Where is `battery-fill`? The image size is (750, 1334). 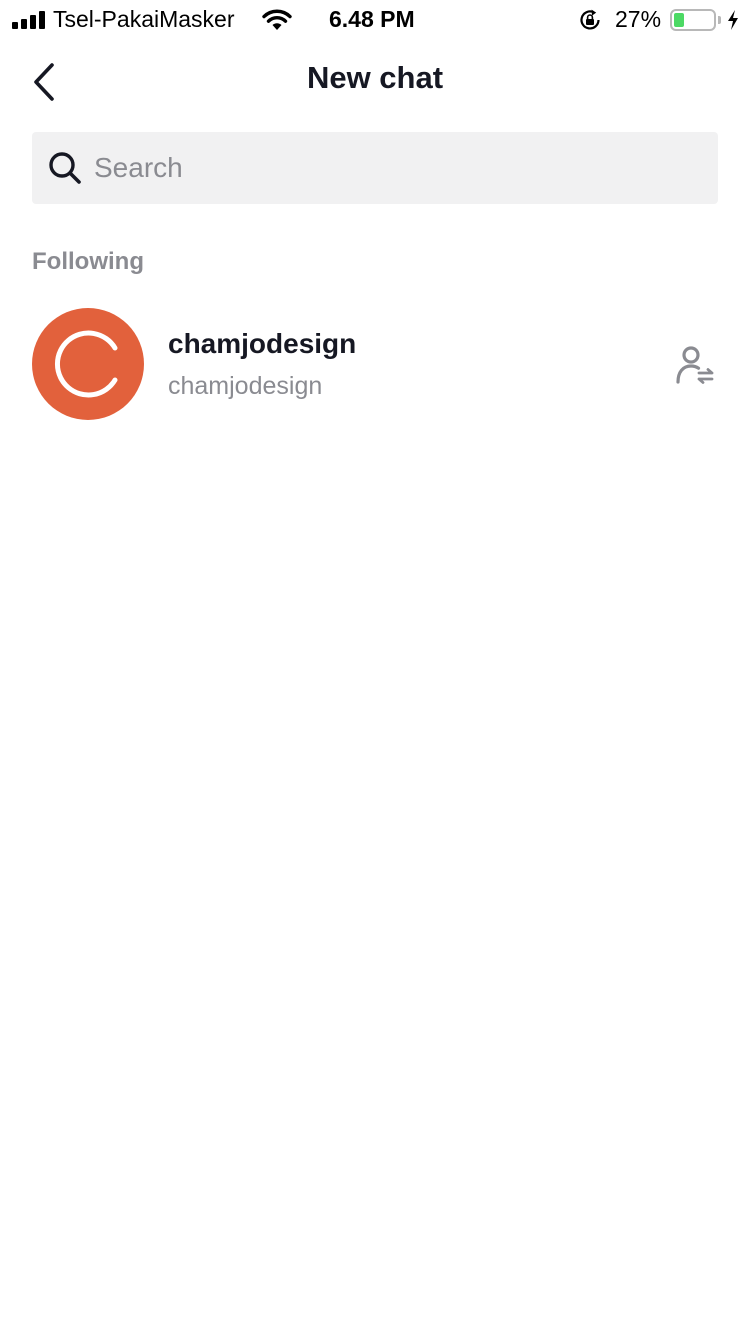 battery-fill is located at coordinates (679, 20).